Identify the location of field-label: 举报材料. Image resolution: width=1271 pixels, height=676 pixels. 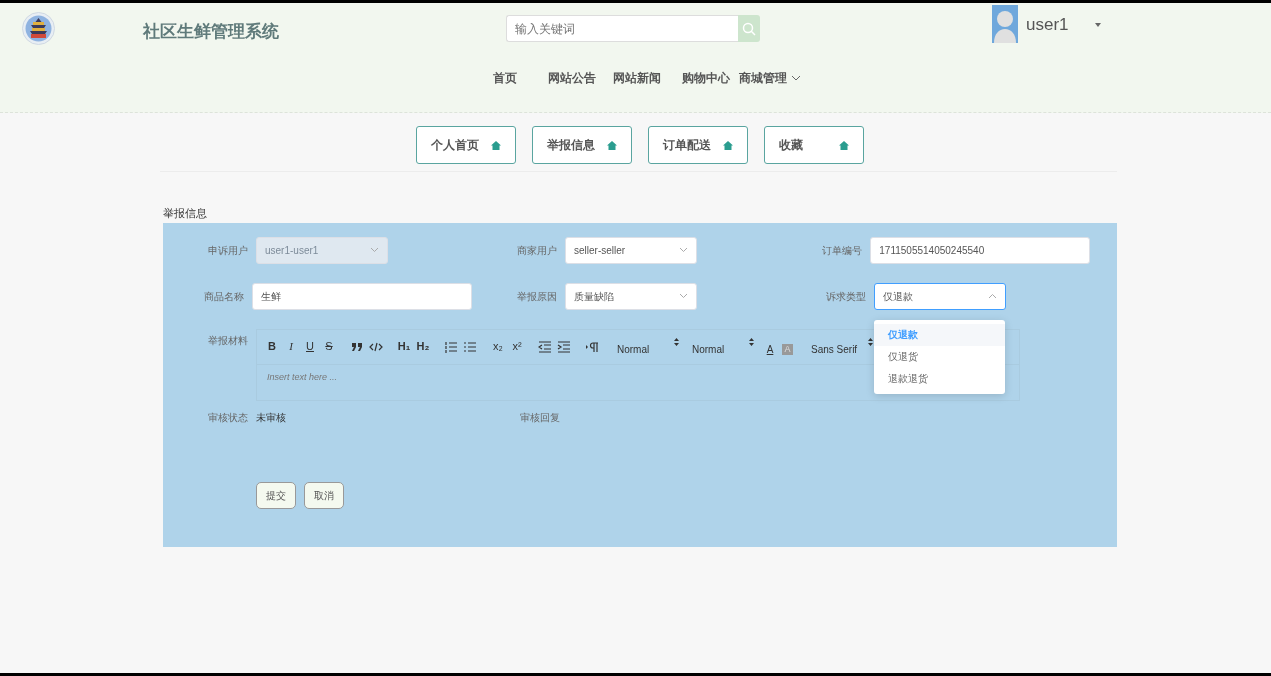
(227, 340).